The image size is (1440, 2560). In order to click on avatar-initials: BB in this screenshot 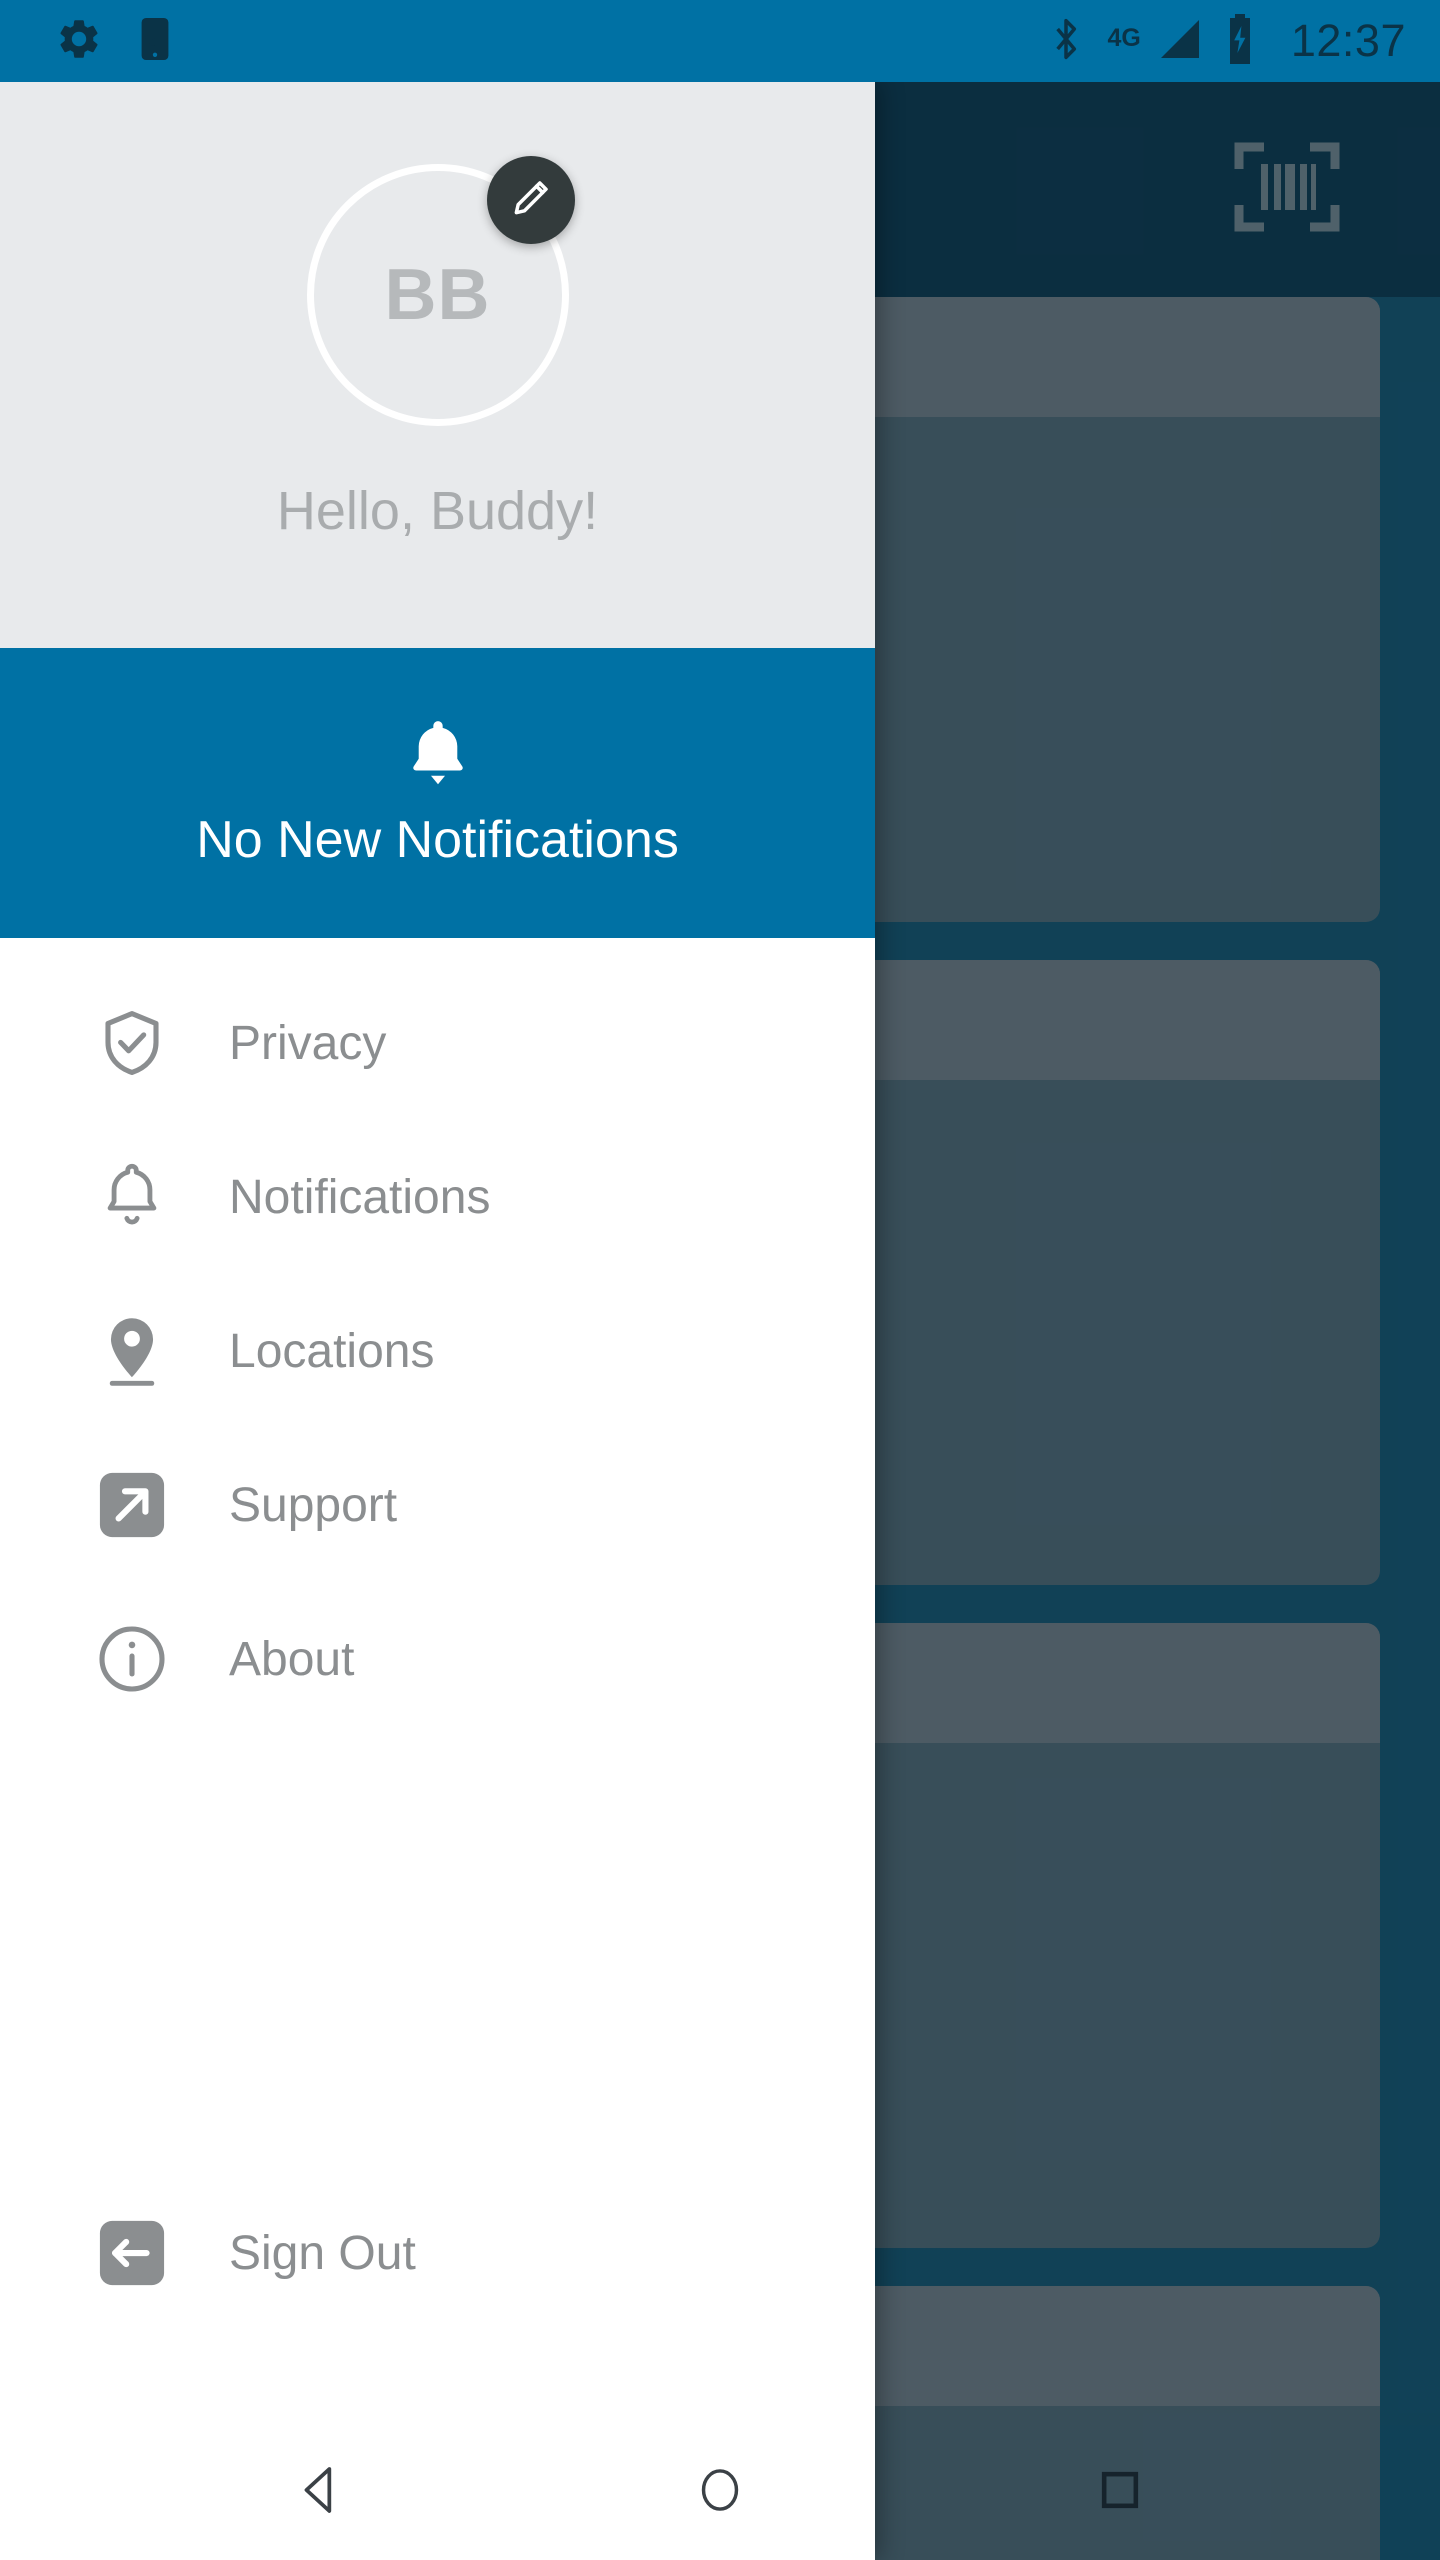, I will do `click(437, 295)`.